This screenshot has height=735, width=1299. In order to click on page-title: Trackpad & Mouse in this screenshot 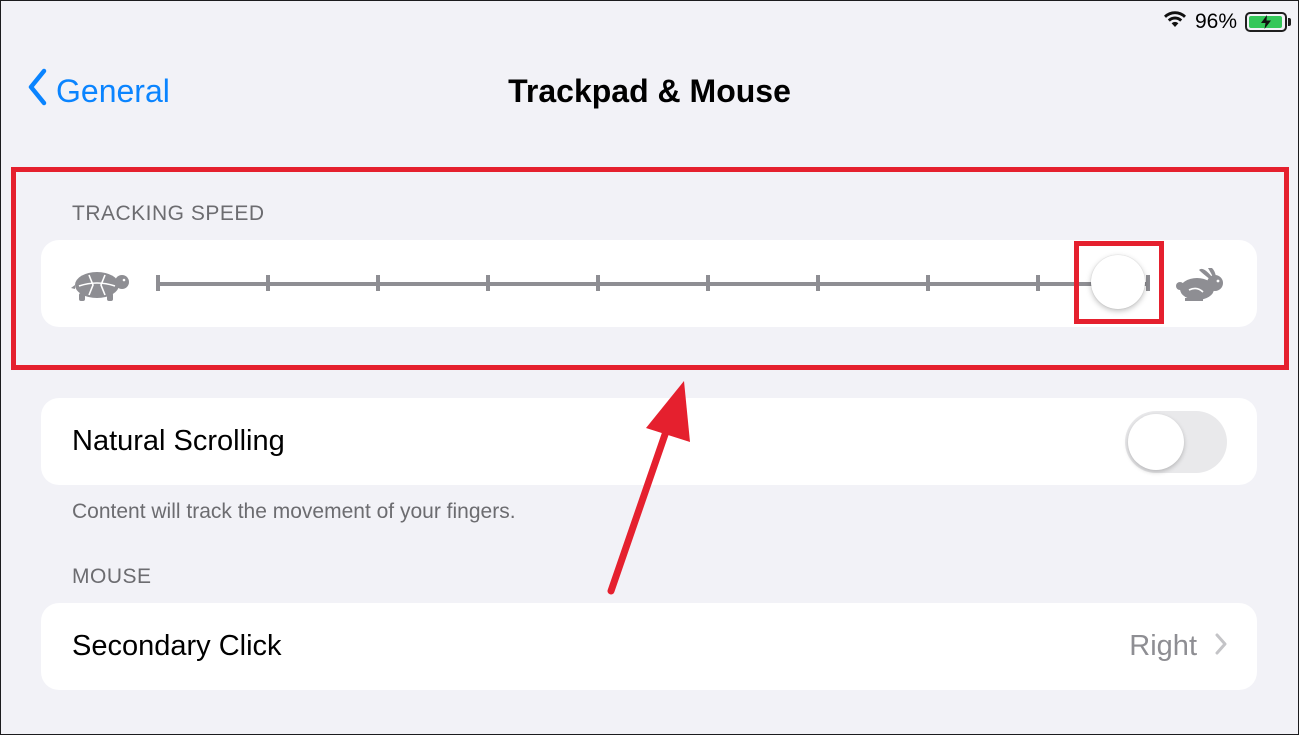, I will do `click(649, 91)`.